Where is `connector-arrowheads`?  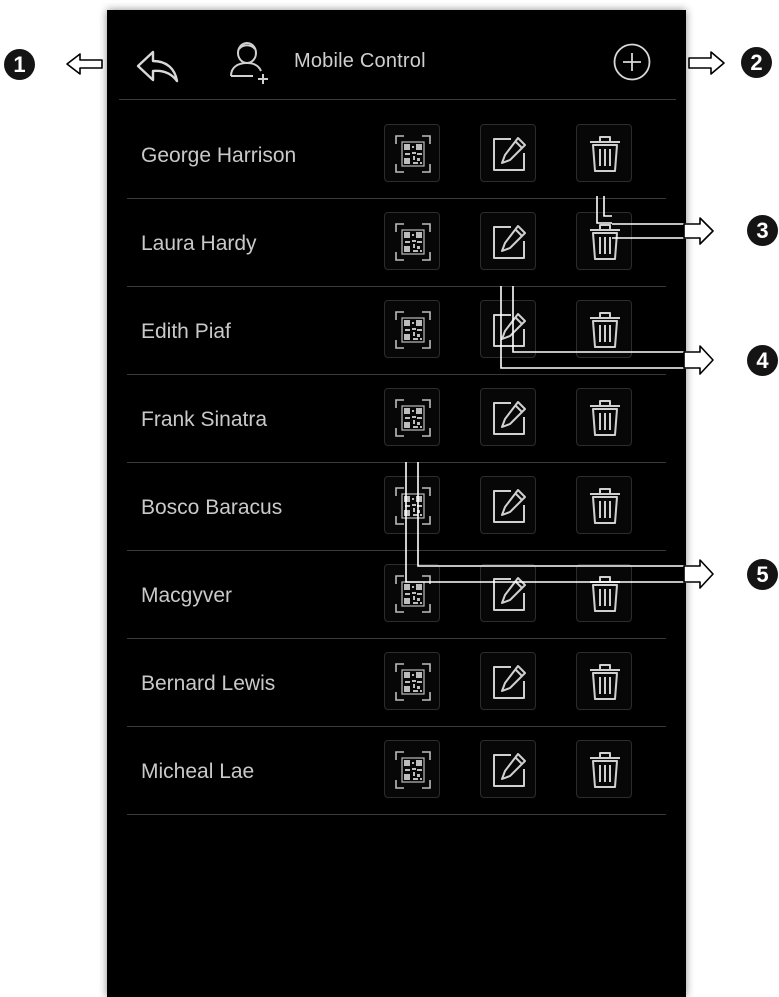
connector-arrowheads is located at coordinates (698, 403).